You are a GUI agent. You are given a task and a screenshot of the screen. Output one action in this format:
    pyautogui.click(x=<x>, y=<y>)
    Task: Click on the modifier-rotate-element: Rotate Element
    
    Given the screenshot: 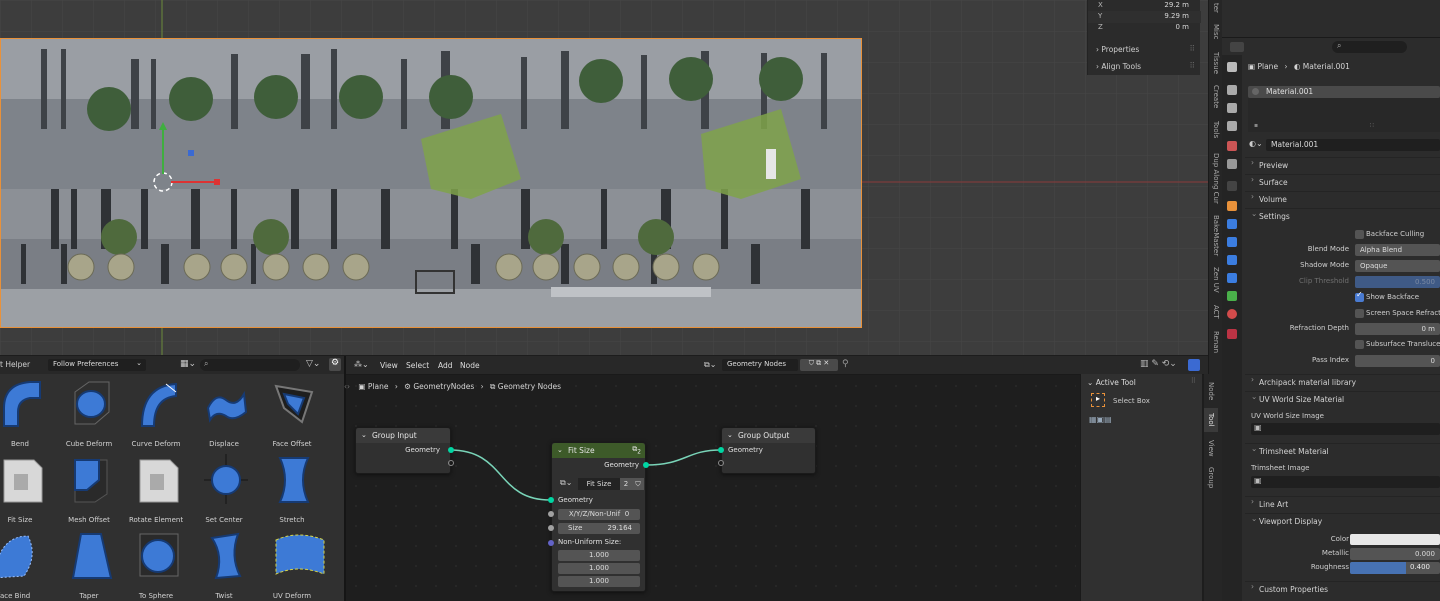 What is the action you would take?
    pyautogui.click(x=156, y=488)
    